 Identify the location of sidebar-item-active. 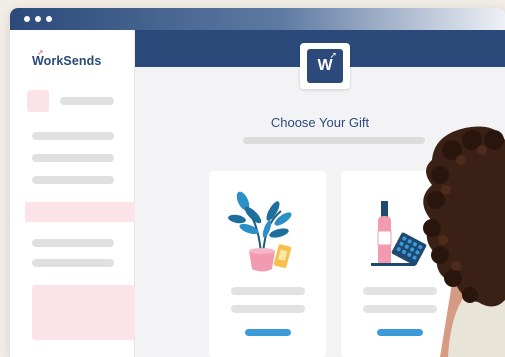
(80, 212).